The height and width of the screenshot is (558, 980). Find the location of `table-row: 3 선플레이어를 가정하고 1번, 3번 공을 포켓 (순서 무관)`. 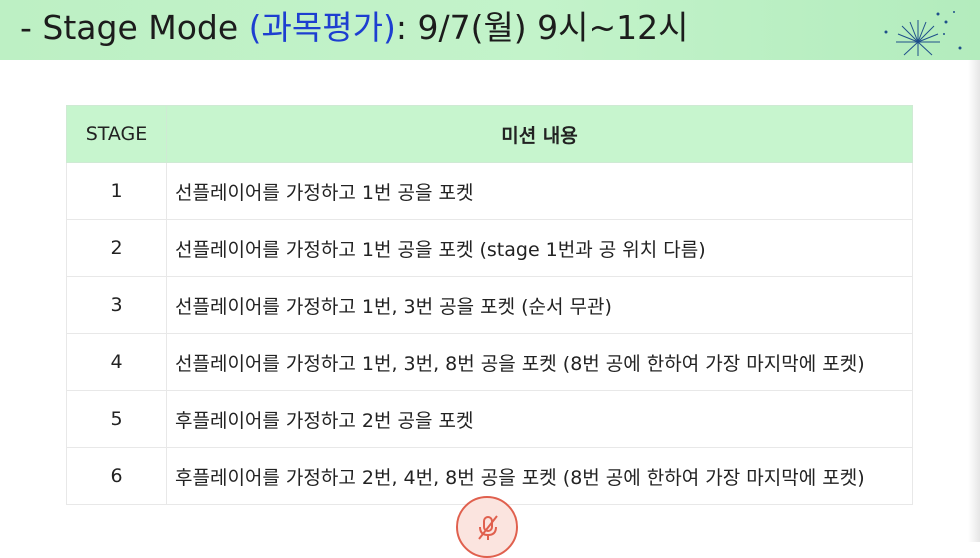

table-row: 3 선플레이어를 가정하고 1번, 3번 공을 포켓 (순서 무관) is located at coordinates (489, 305).